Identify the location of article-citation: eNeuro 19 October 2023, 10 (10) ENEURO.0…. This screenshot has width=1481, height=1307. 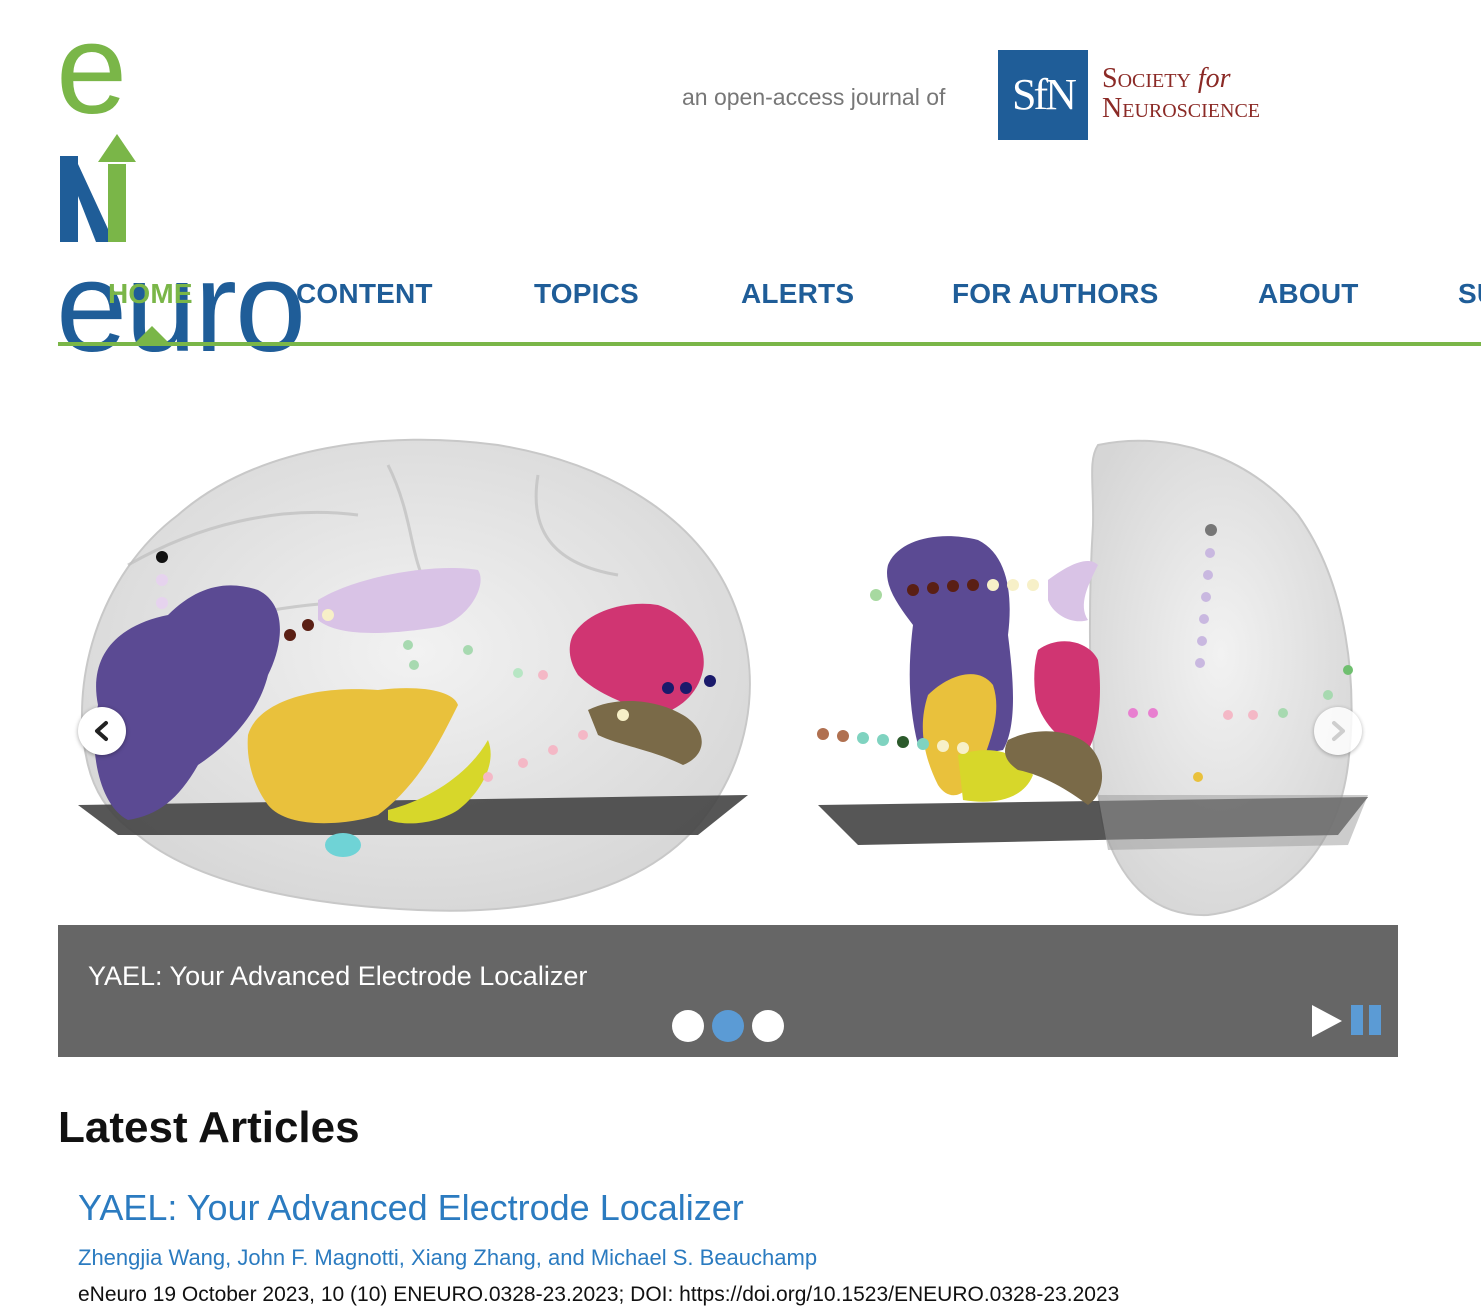
(599, 1294).